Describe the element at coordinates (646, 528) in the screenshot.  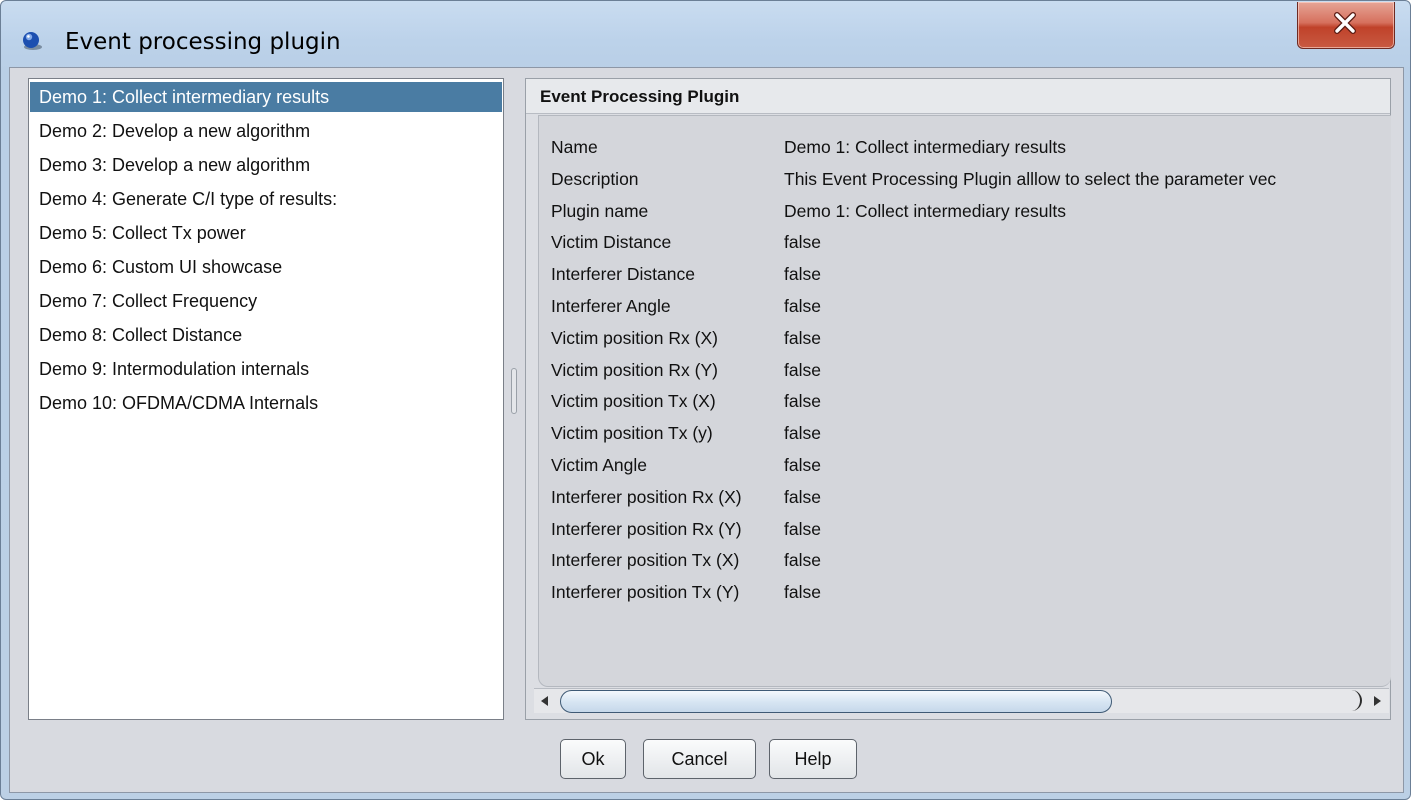
I see `property-key: Interferer position Rx (Y)` at that location.